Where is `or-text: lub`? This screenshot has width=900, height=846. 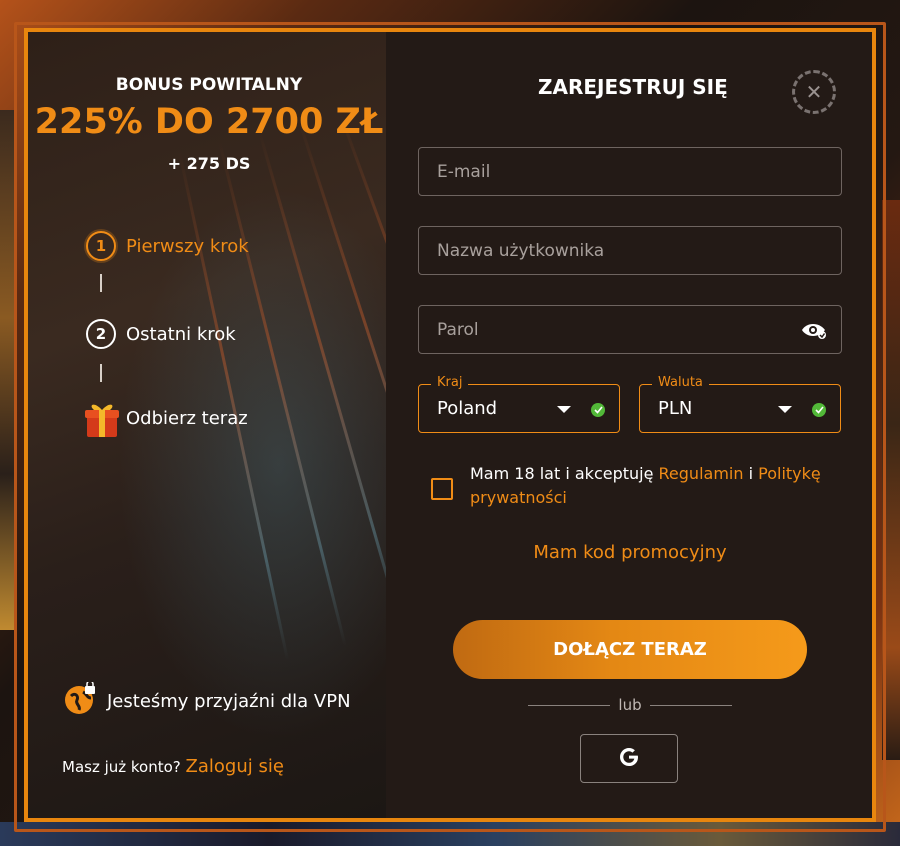 or-text: lub is located at coordinates (630, 705).